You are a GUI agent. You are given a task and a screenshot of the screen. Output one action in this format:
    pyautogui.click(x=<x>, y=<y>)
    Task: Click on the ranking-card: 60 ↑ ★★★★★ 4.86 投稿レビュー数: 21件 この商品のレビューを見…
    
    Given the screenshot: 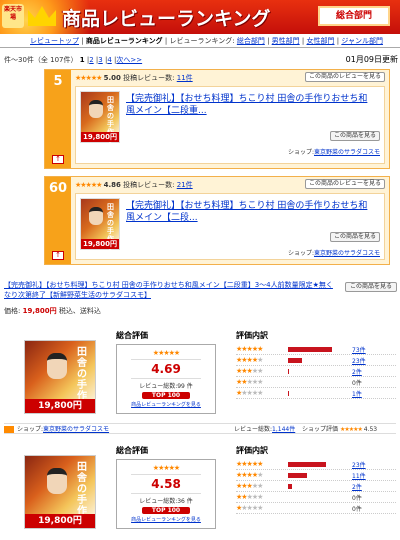 What is the action you would take?
    pyautogui.click(x=217, y=220)
    